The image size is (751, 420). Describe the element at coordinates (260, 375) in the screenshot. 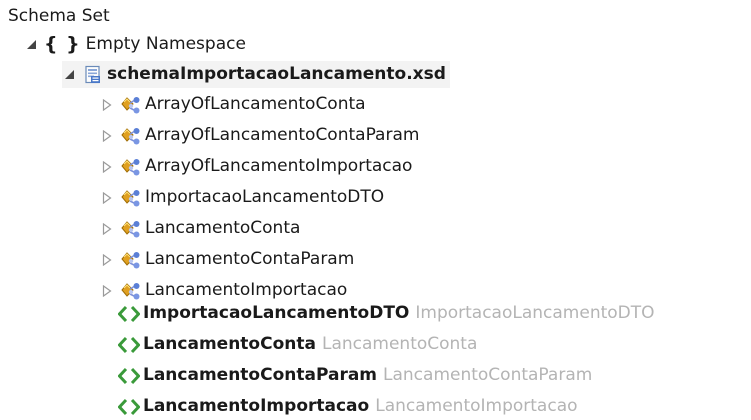

I see `element-label: LancamentoContaParam` at that location.